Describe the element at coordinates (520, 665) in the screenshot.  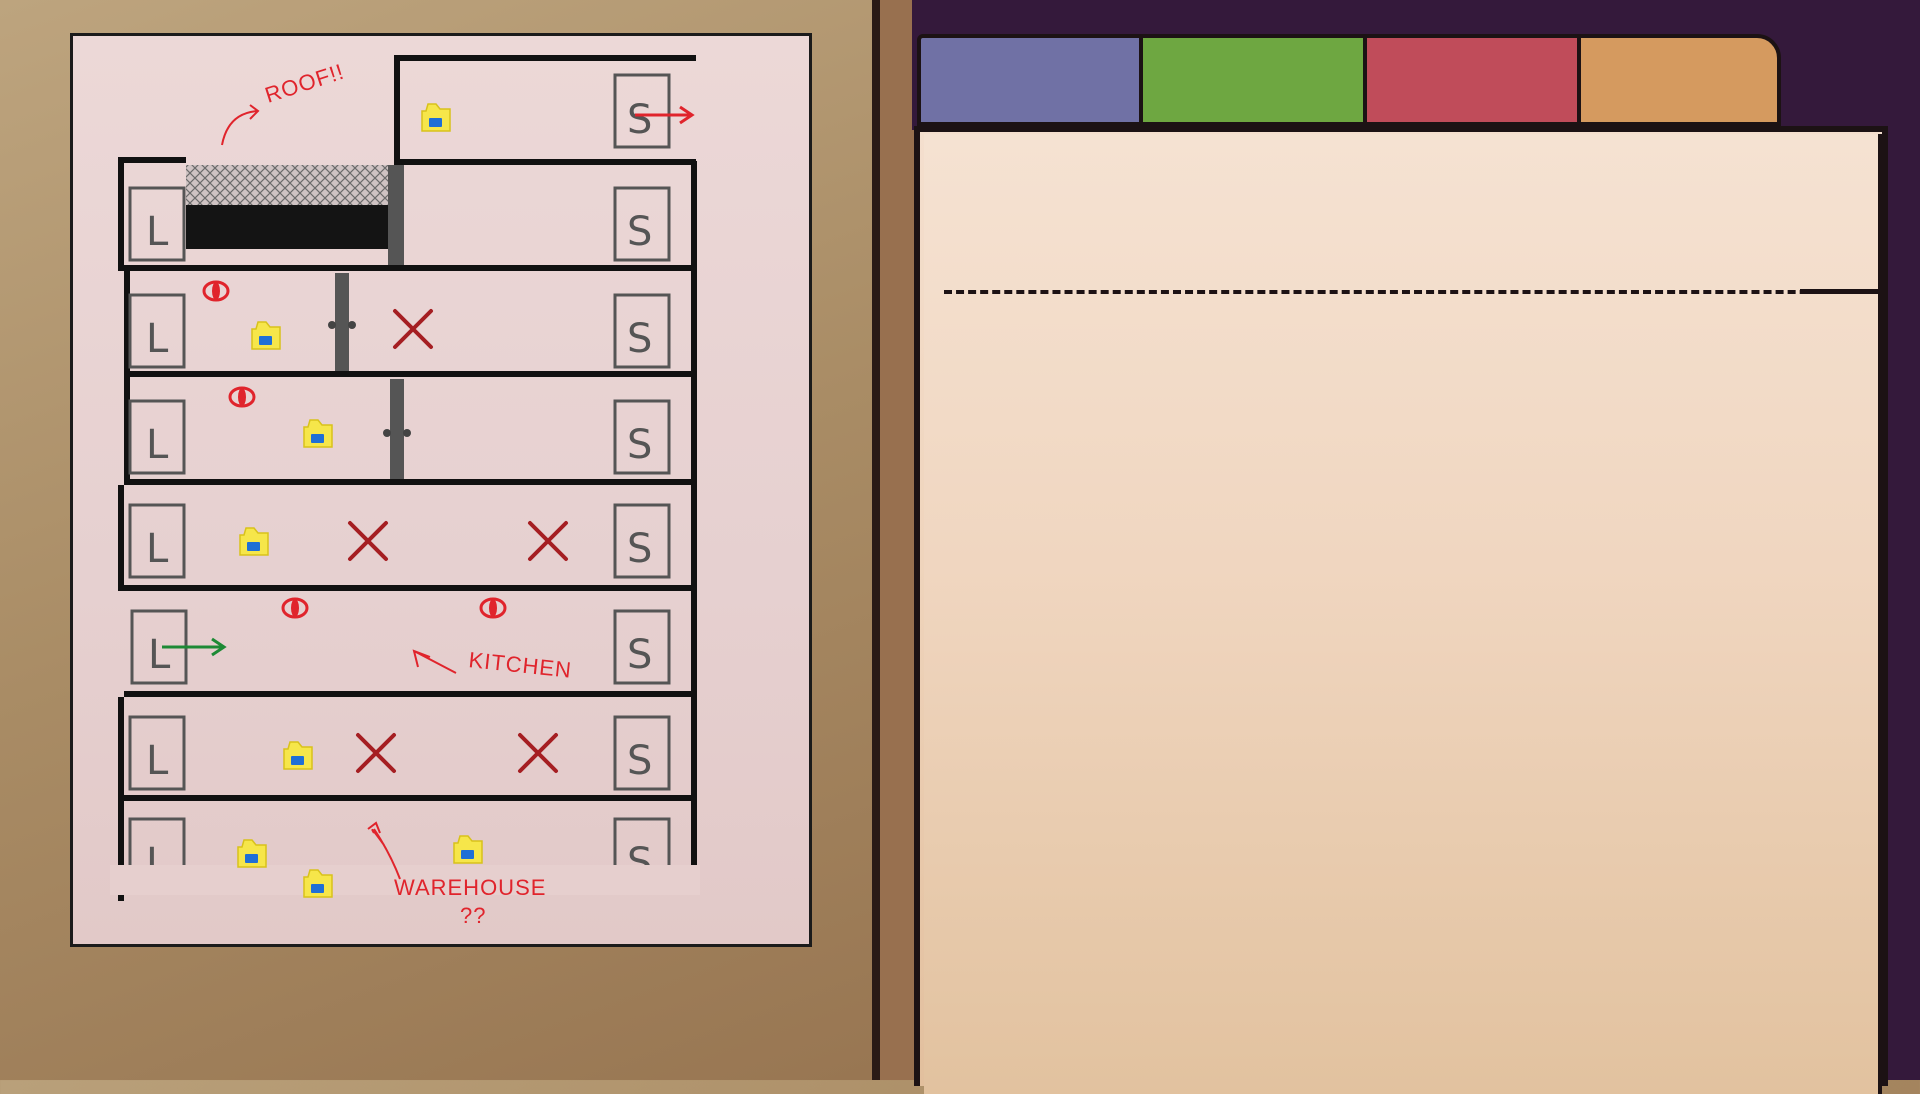
I see `kitchen-label: KITCHEN` at that location.